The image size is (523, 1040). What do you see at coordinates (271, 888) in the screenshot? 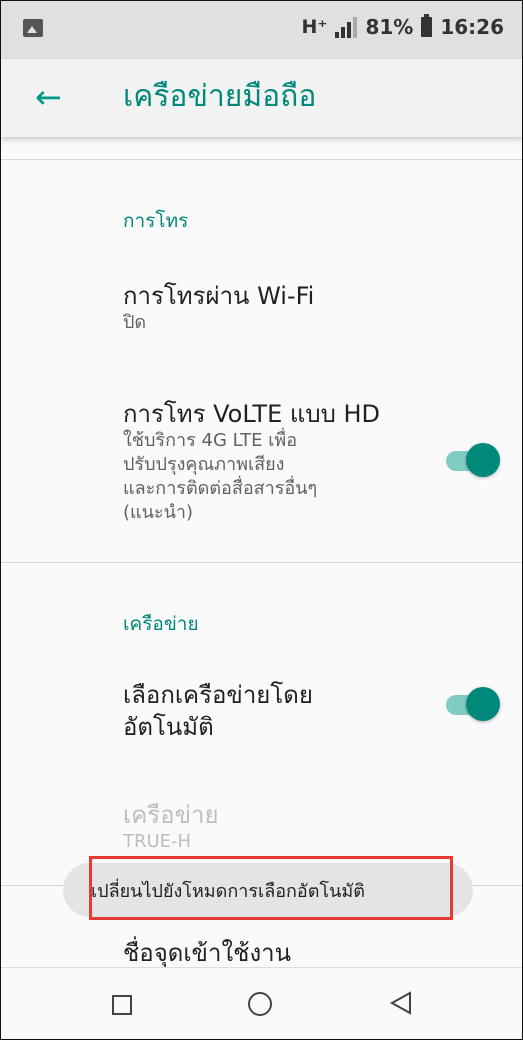
I see `highlight-box` at bounding box center [271, 888].